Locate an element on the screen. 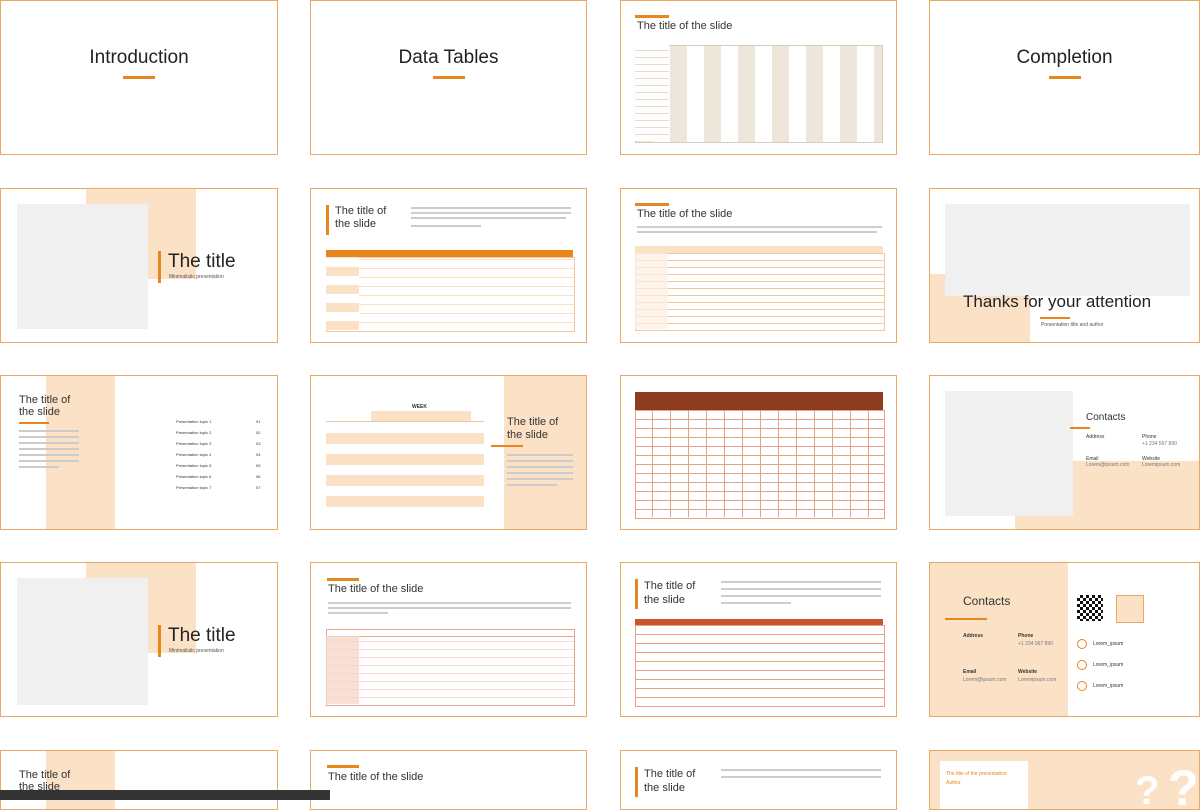 This screenshot has height=810, width=1200. slide-agenda-2: The title of the slide is located at coordinates (139, 780).